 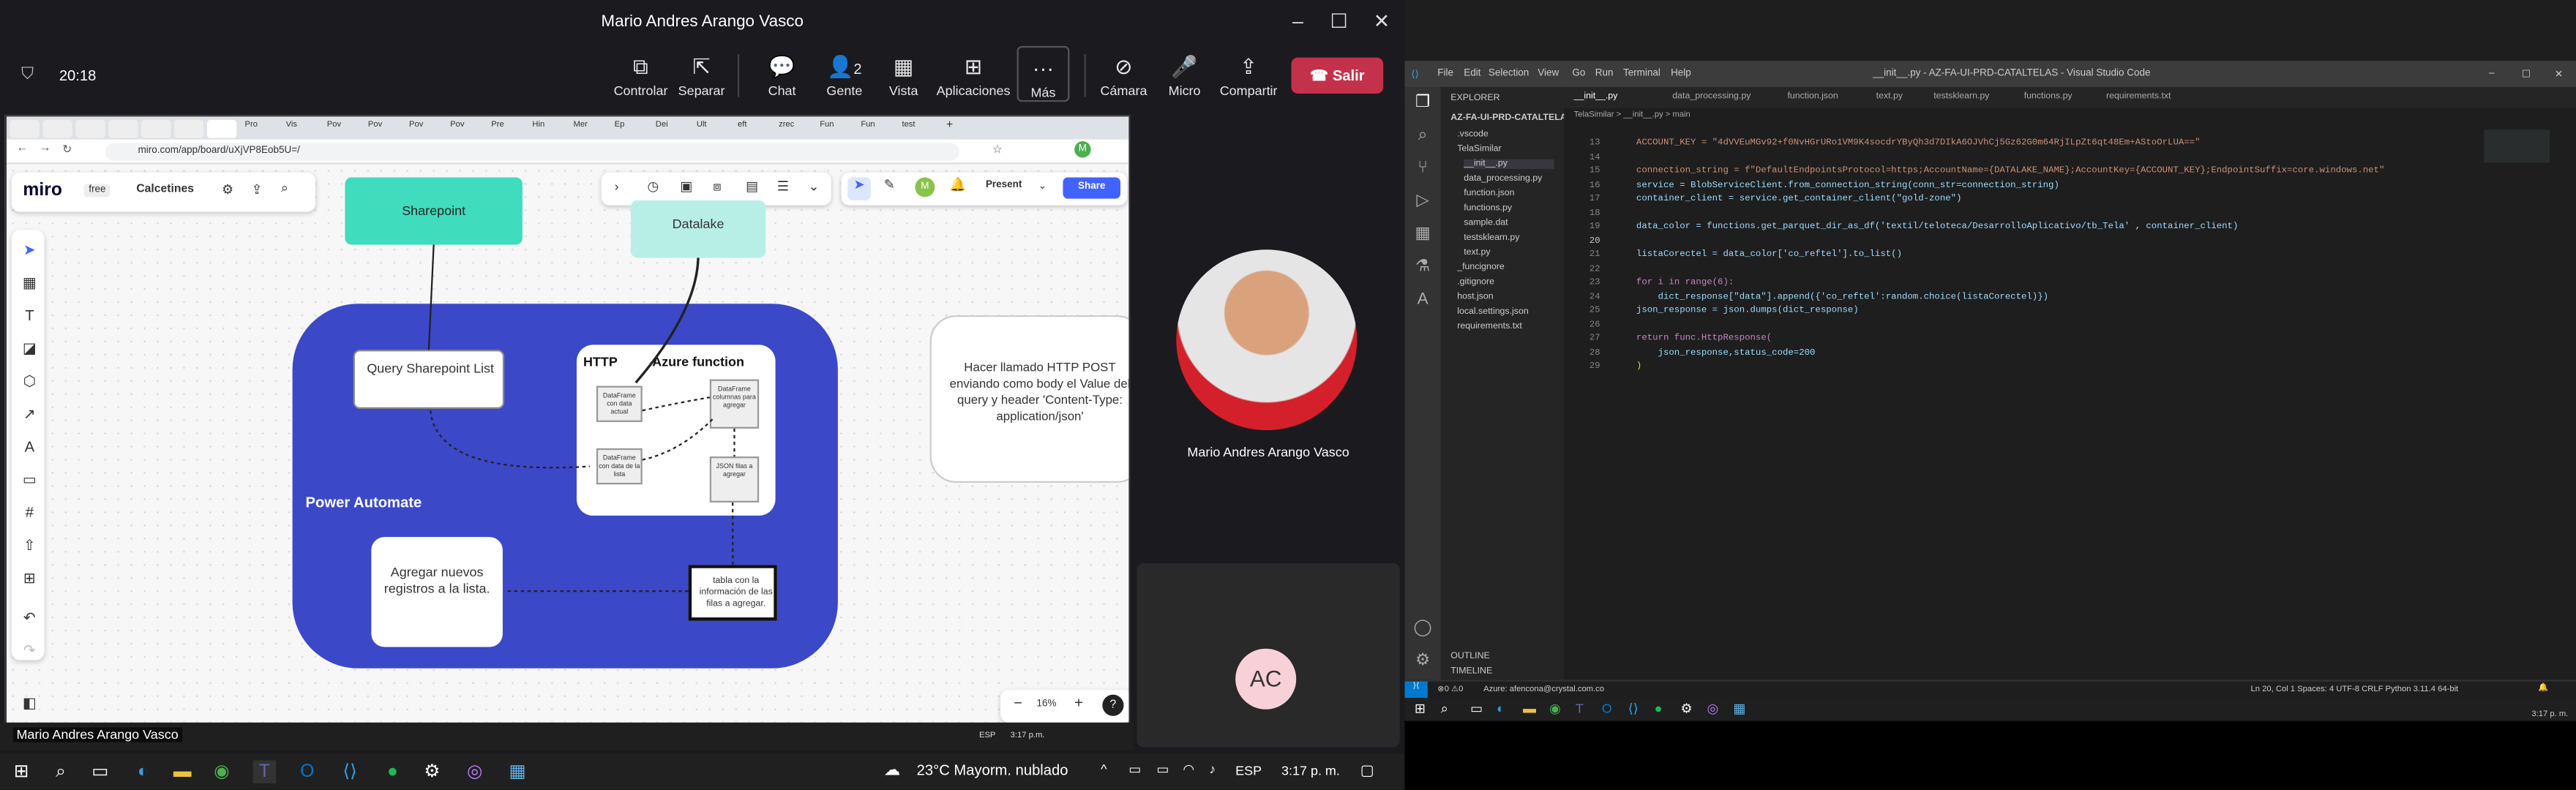 I want to click on weather-text: 23°C Mayorm. nublado, so click(x=992, y=770).